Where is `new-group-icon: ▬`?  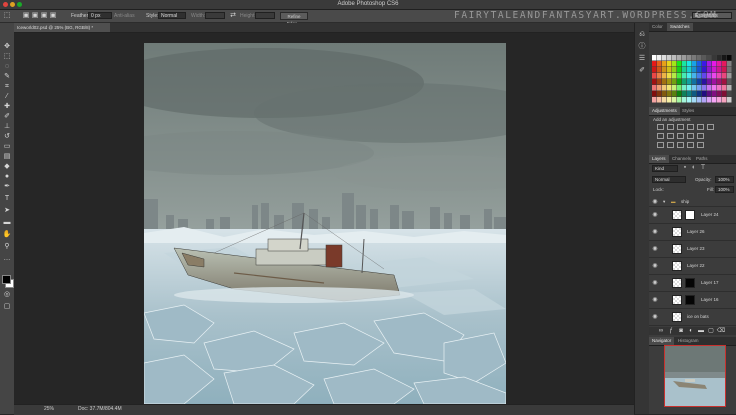 new-group-icon: ▬ is located at coordinates (701, 331).